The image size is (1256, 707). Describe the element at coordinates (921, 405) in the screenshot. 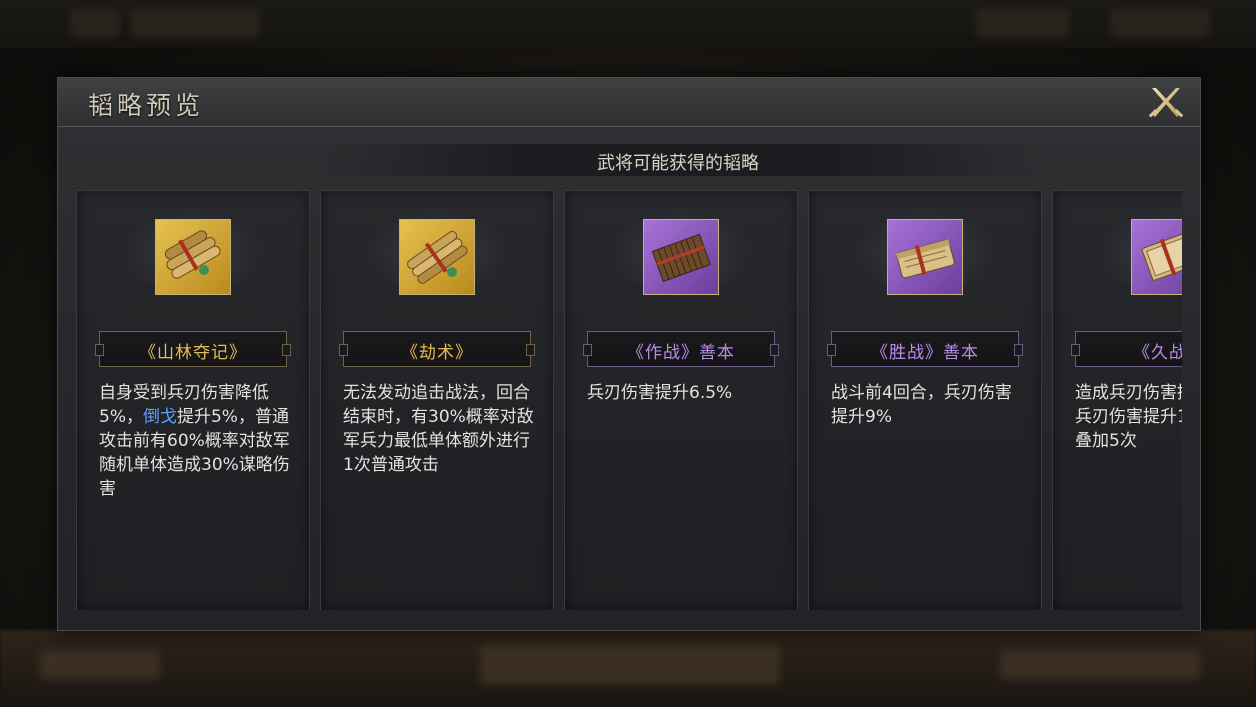

I see `card-description: 战斗前4回合，兵刃伤害提升9%` at that location.